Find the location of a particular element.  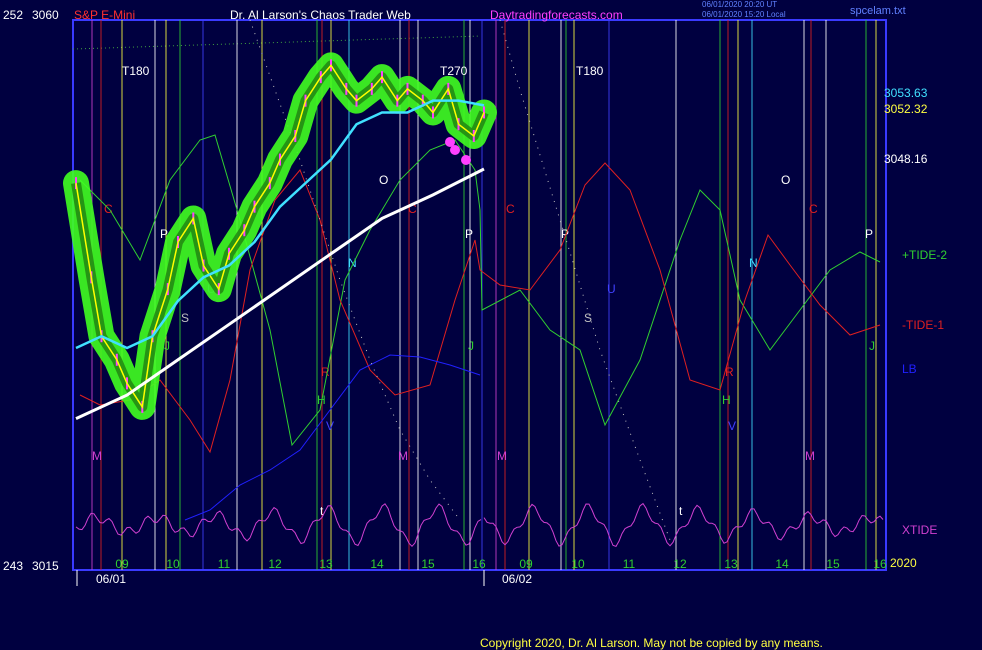

date-label-2: 06/02 is located at coordinates (517, 579).